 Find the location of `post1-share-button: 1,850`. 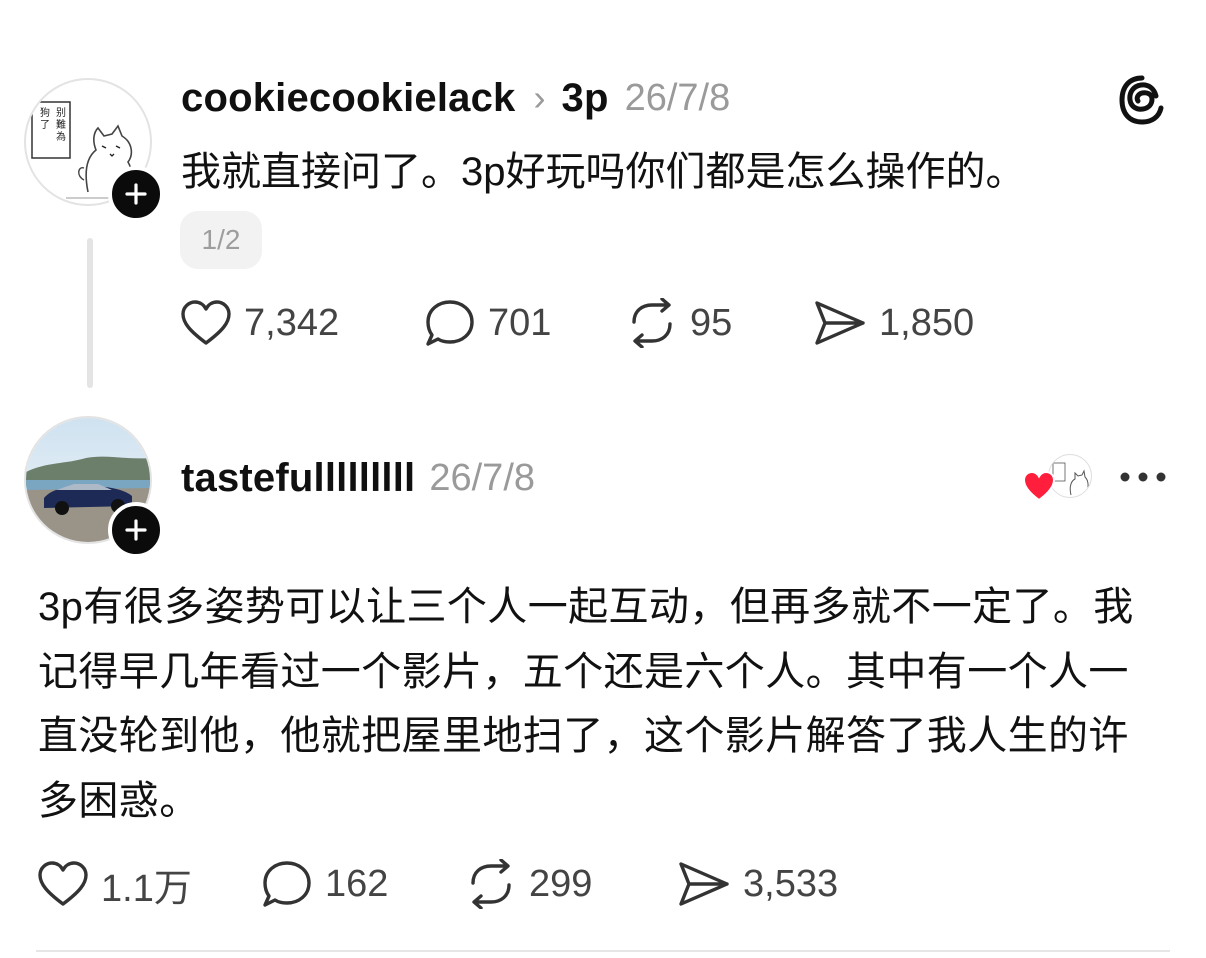

post1-share-button: 1,850 is located at coordinates (893, 323).